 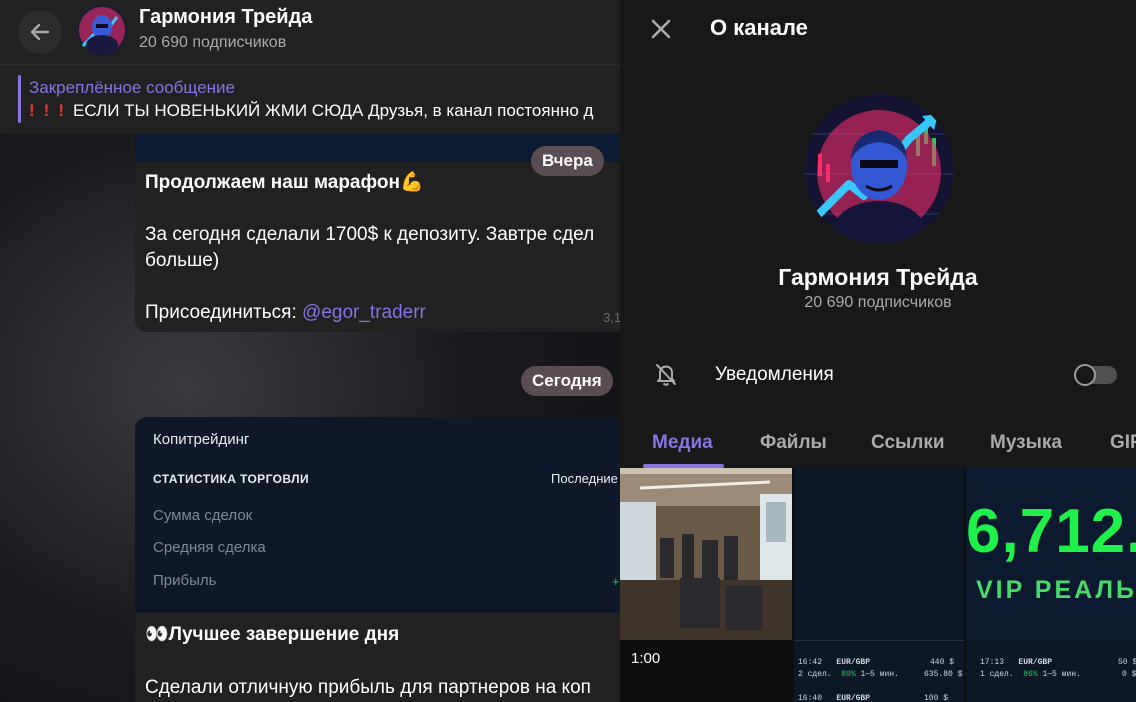 I want to click on notifications-toggle, so click(x=1095, y=375).